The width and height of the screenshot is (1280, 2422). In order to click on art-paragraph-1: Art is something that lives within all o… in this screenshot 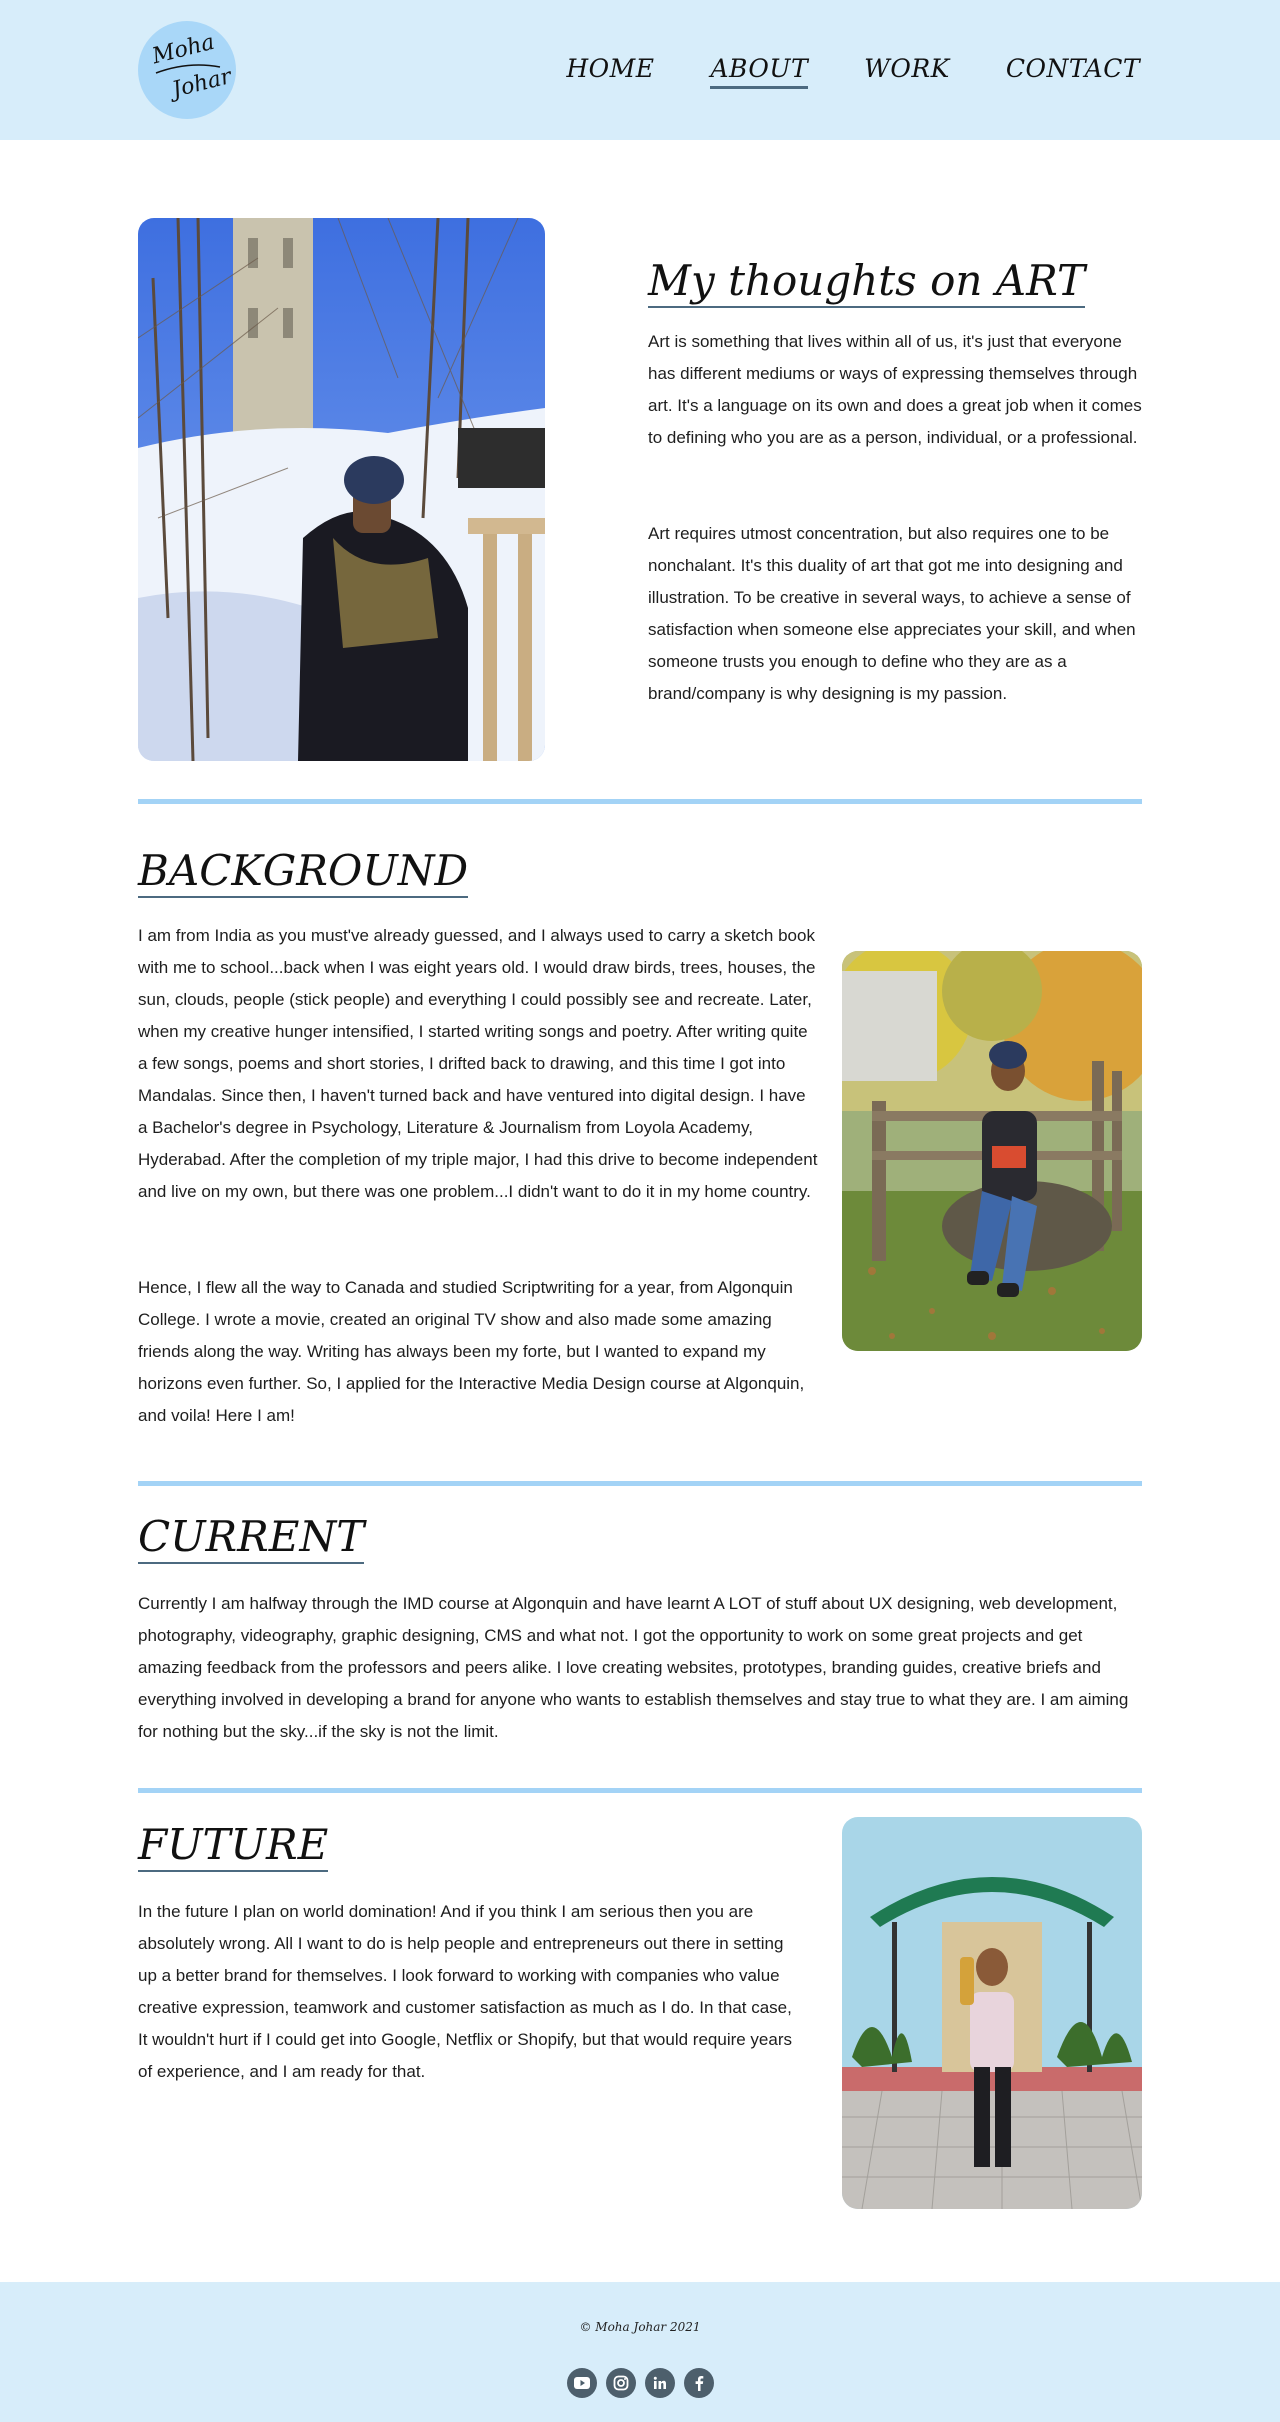, I will do `click(895, 389)`.